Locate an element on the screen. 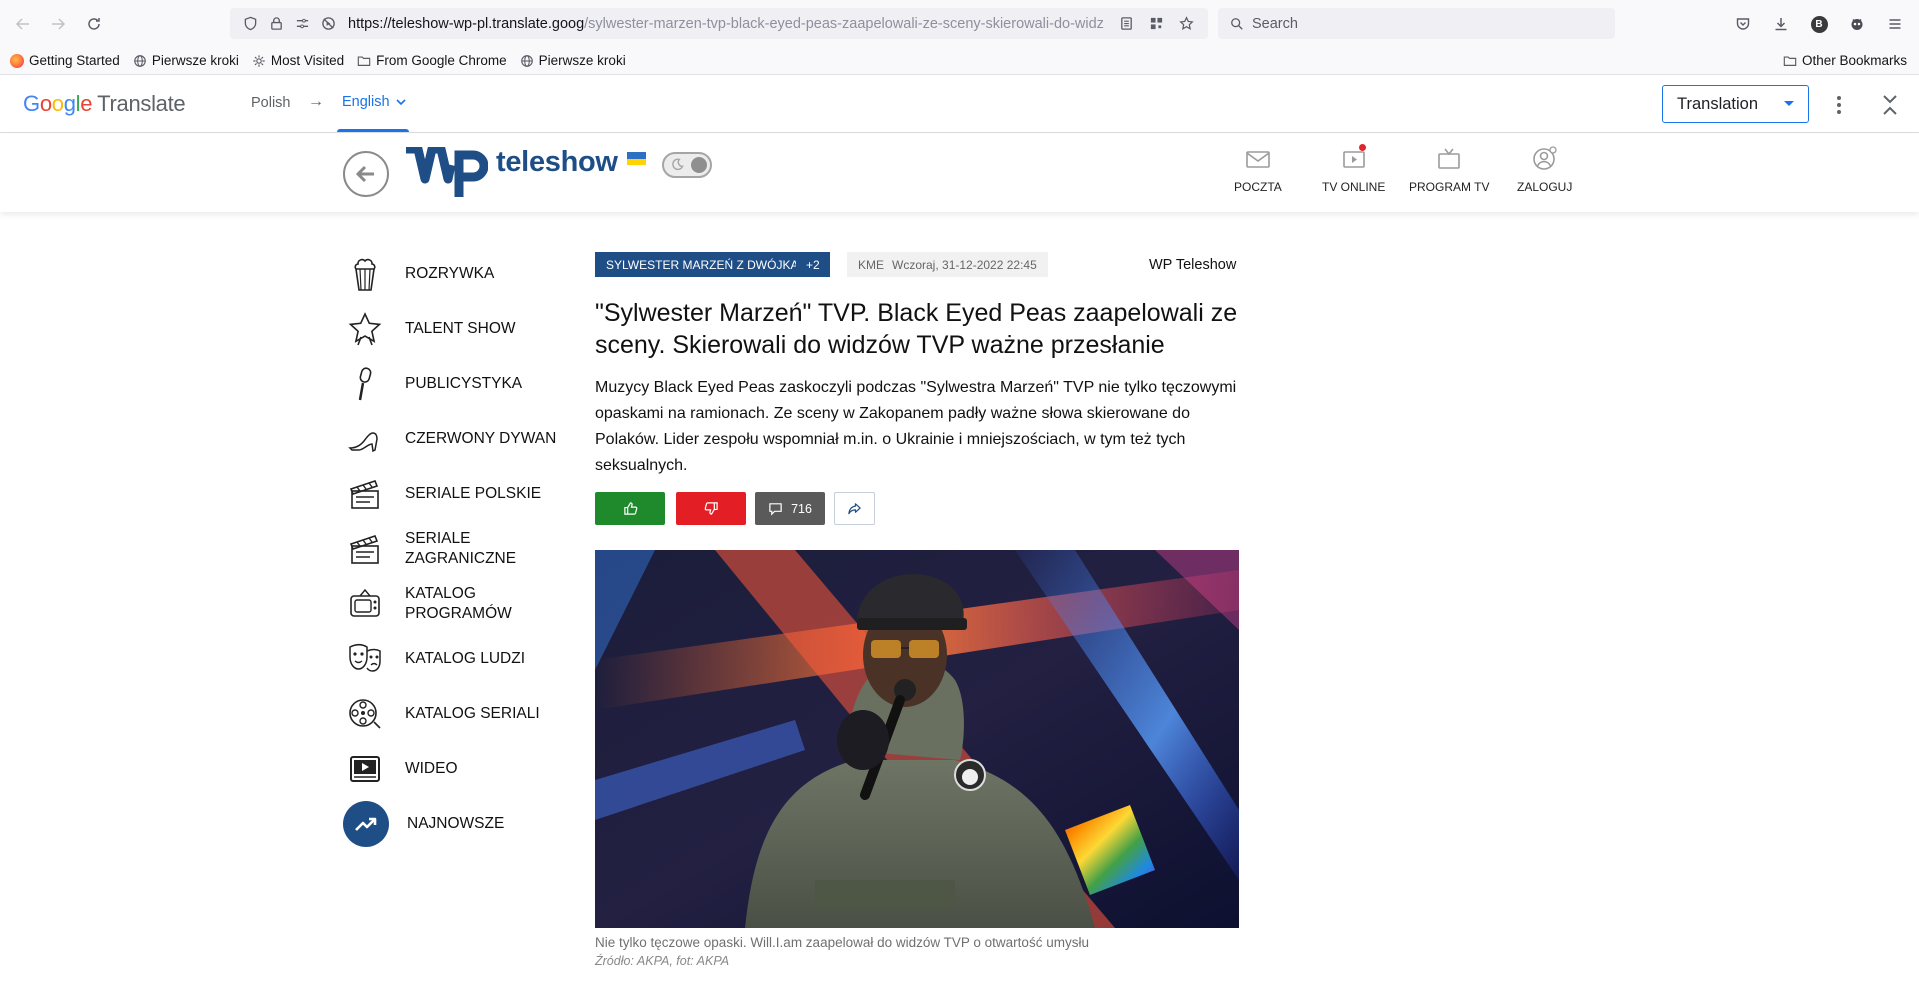 The height and width of the screenshot is (985, 1919). category-tag: SYLWESTER MARZEŃ Z DWÓJKĄ is located at coordinates (702, 264).